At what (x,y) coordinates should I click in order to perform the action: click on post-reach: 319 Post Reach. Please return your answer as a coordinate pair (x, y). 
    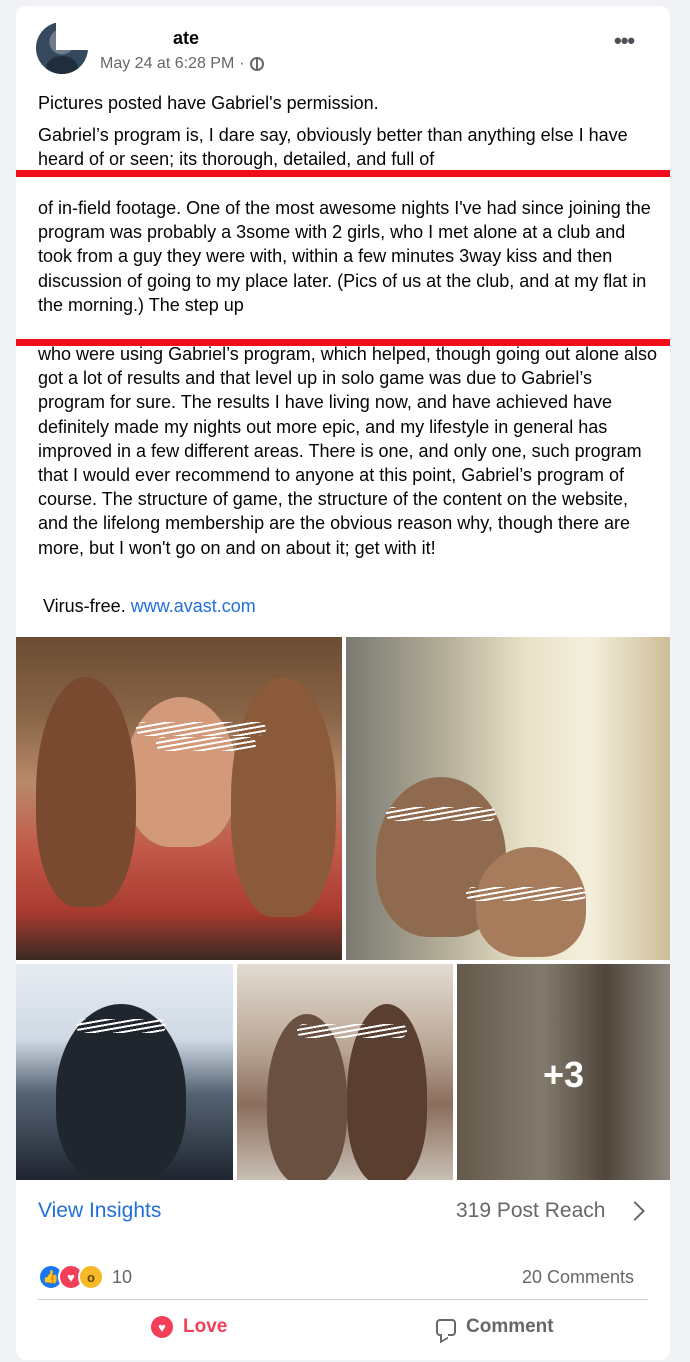
    Looking at the image, I should click on (530, 1211).